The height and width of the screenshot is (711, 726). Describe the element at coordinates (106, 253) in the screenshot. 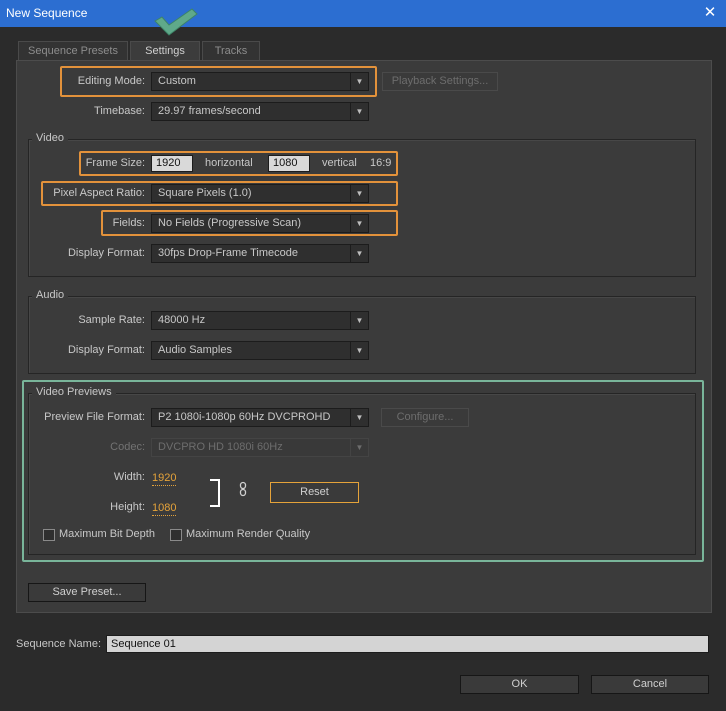

I see `video-display-format-label: Display Format:` at that location.